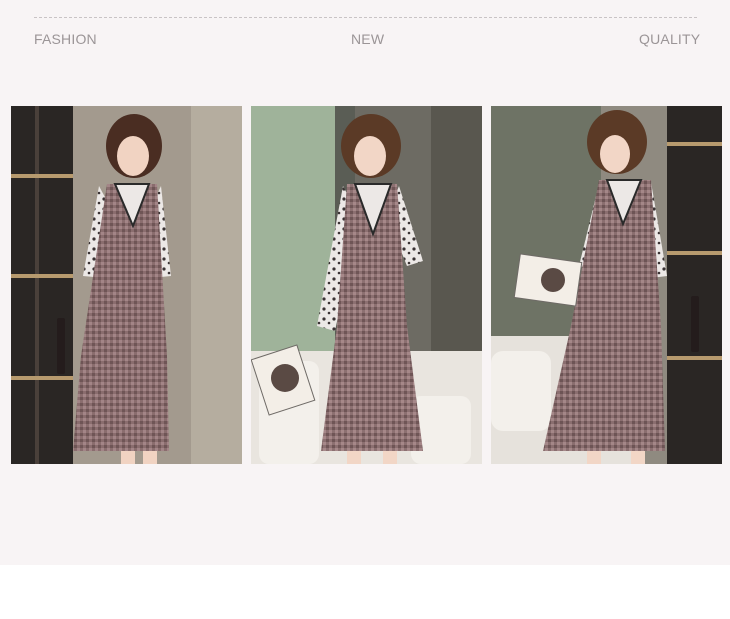  What do you see at coordinates (65, 39) in the screenshot?
I see `fashion-label: FASHION` at bounding box center [65, 39].